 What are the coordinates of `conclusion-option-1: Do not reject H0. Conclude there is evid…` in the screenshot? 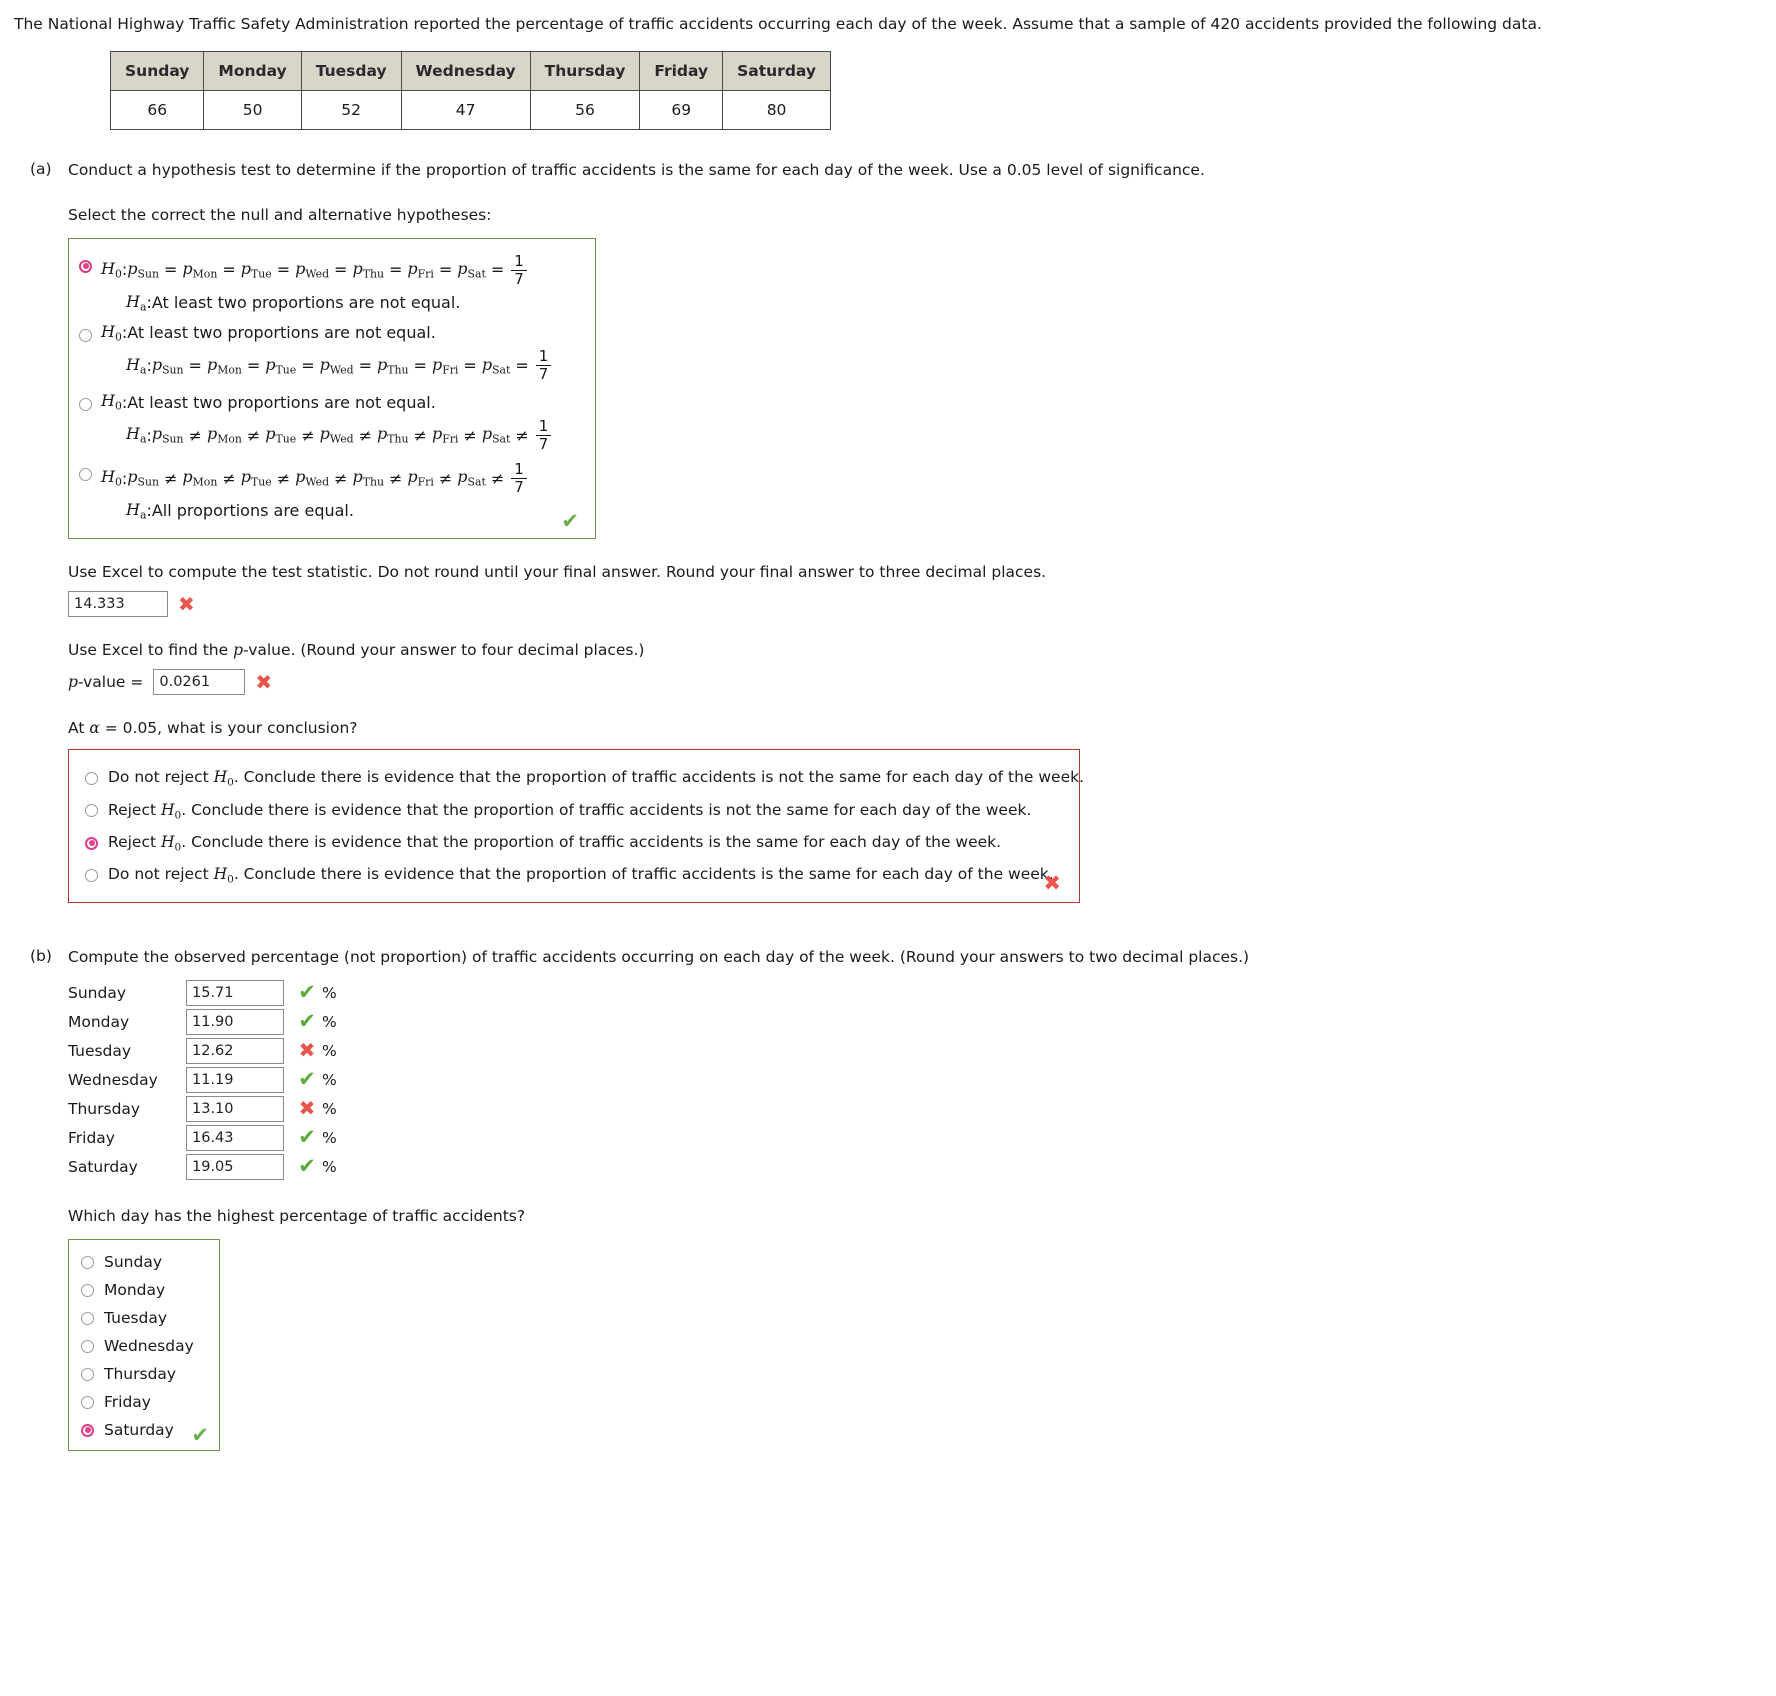 It's located at (581, 778).